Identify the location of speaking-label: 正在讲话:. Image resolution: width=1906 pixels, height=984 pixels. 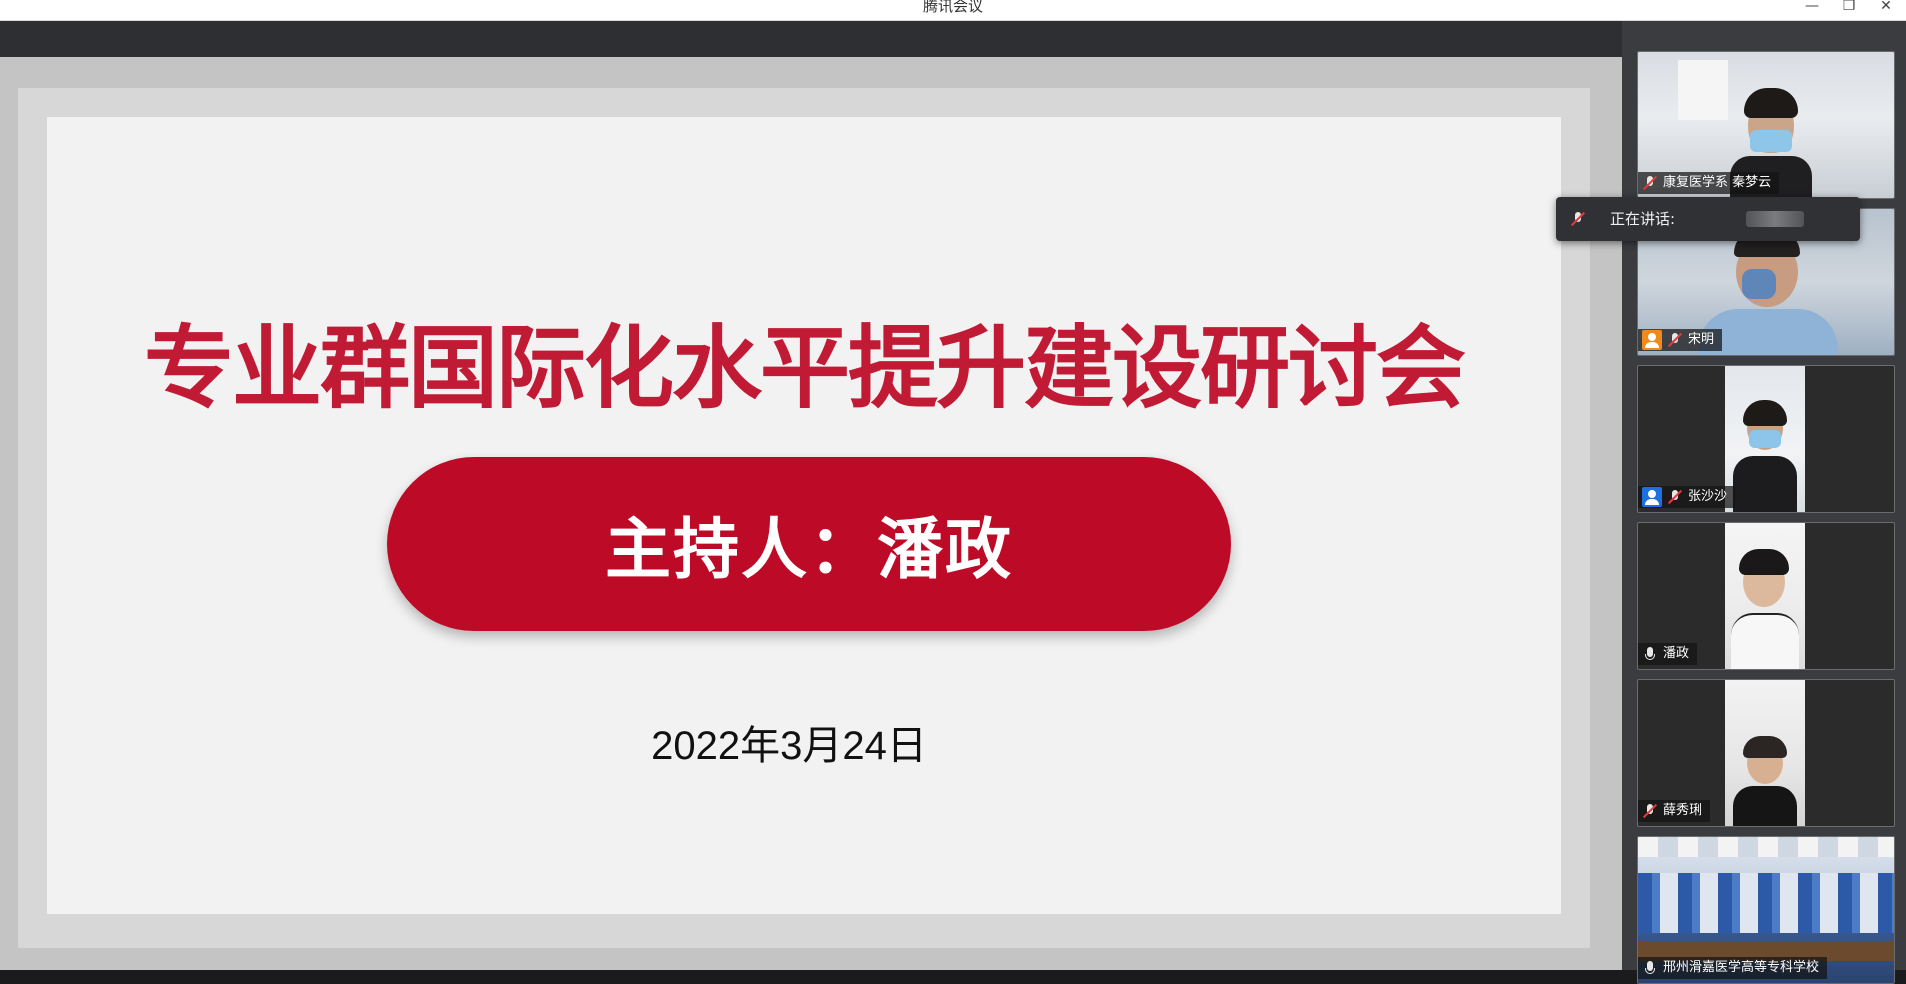
(1643, 219).